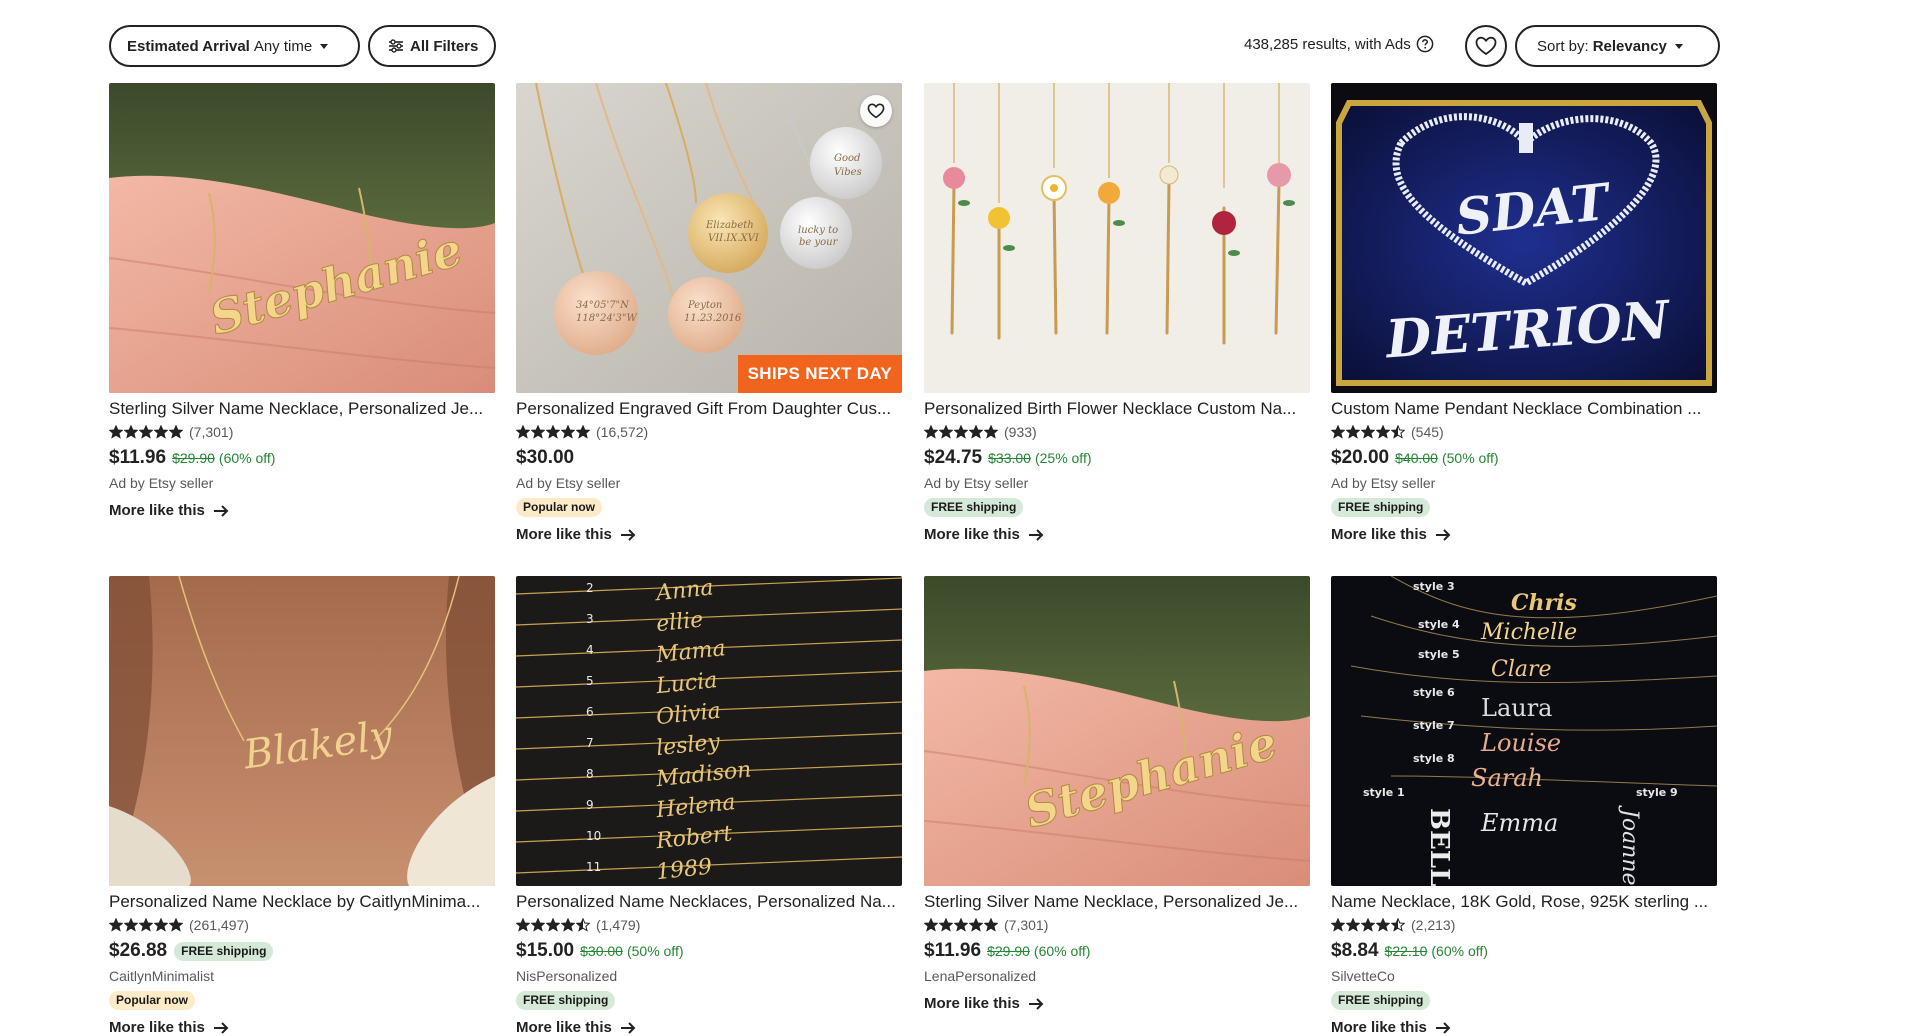  Describe the element at coordinates (1425, 44) in the screenshot. I see `help-icon` at that location.